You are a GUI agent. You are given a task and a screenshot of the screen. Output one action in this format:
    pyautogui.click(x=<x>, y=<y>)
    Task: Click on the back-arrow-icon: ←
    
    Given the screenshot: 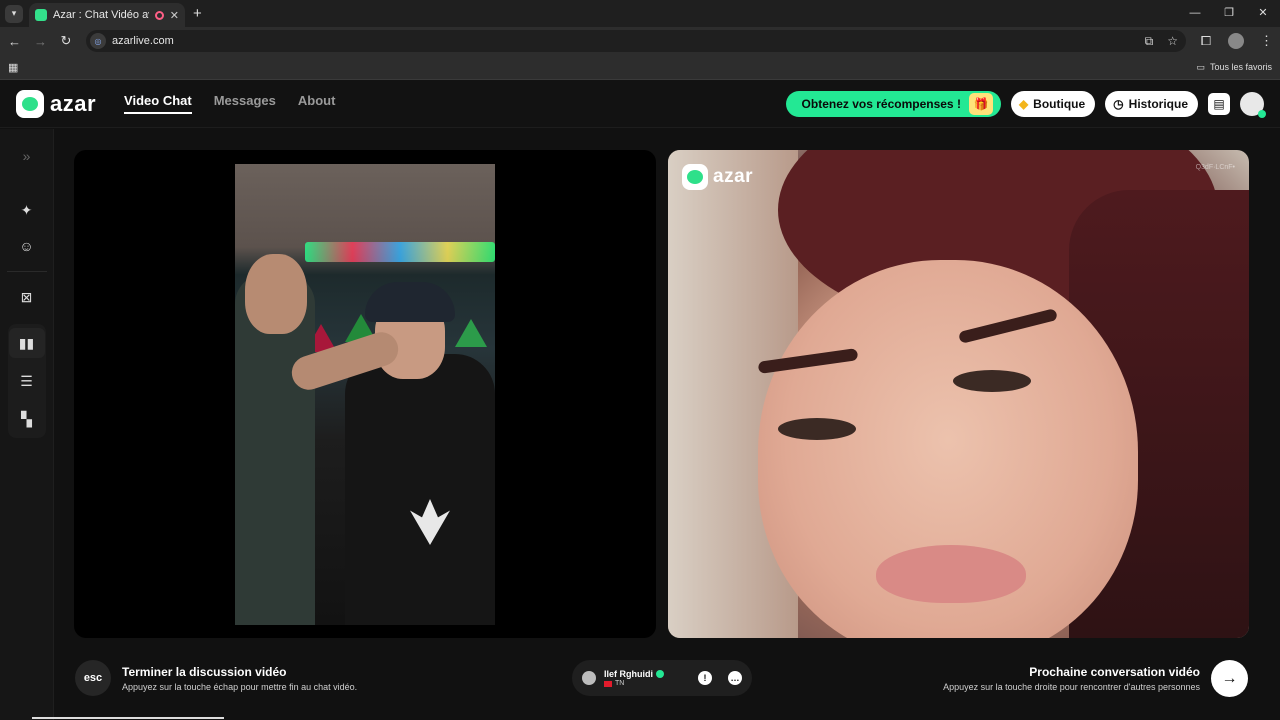 What is the action you would take?
    pyautogui.click(x=14, y=41)
    